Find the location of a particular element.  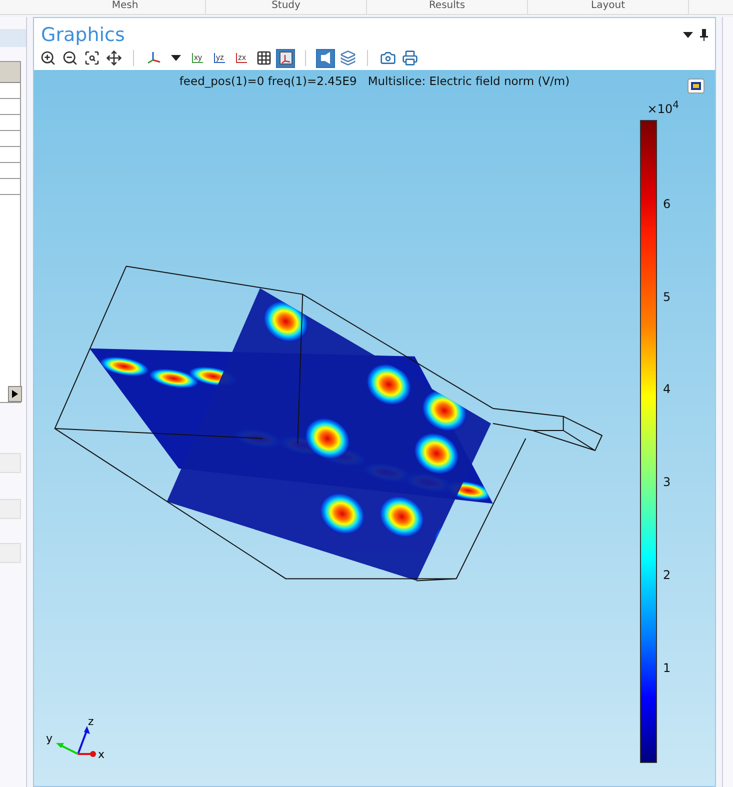

layers-icon is located at coordinates (348, 58).